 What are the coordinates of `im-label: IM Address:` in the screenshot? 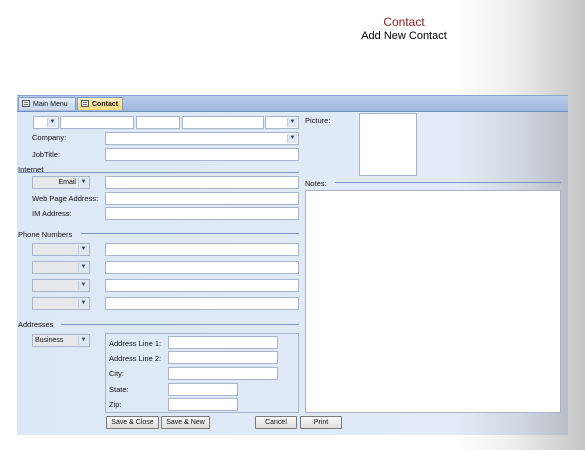 It's located at (52, 213).